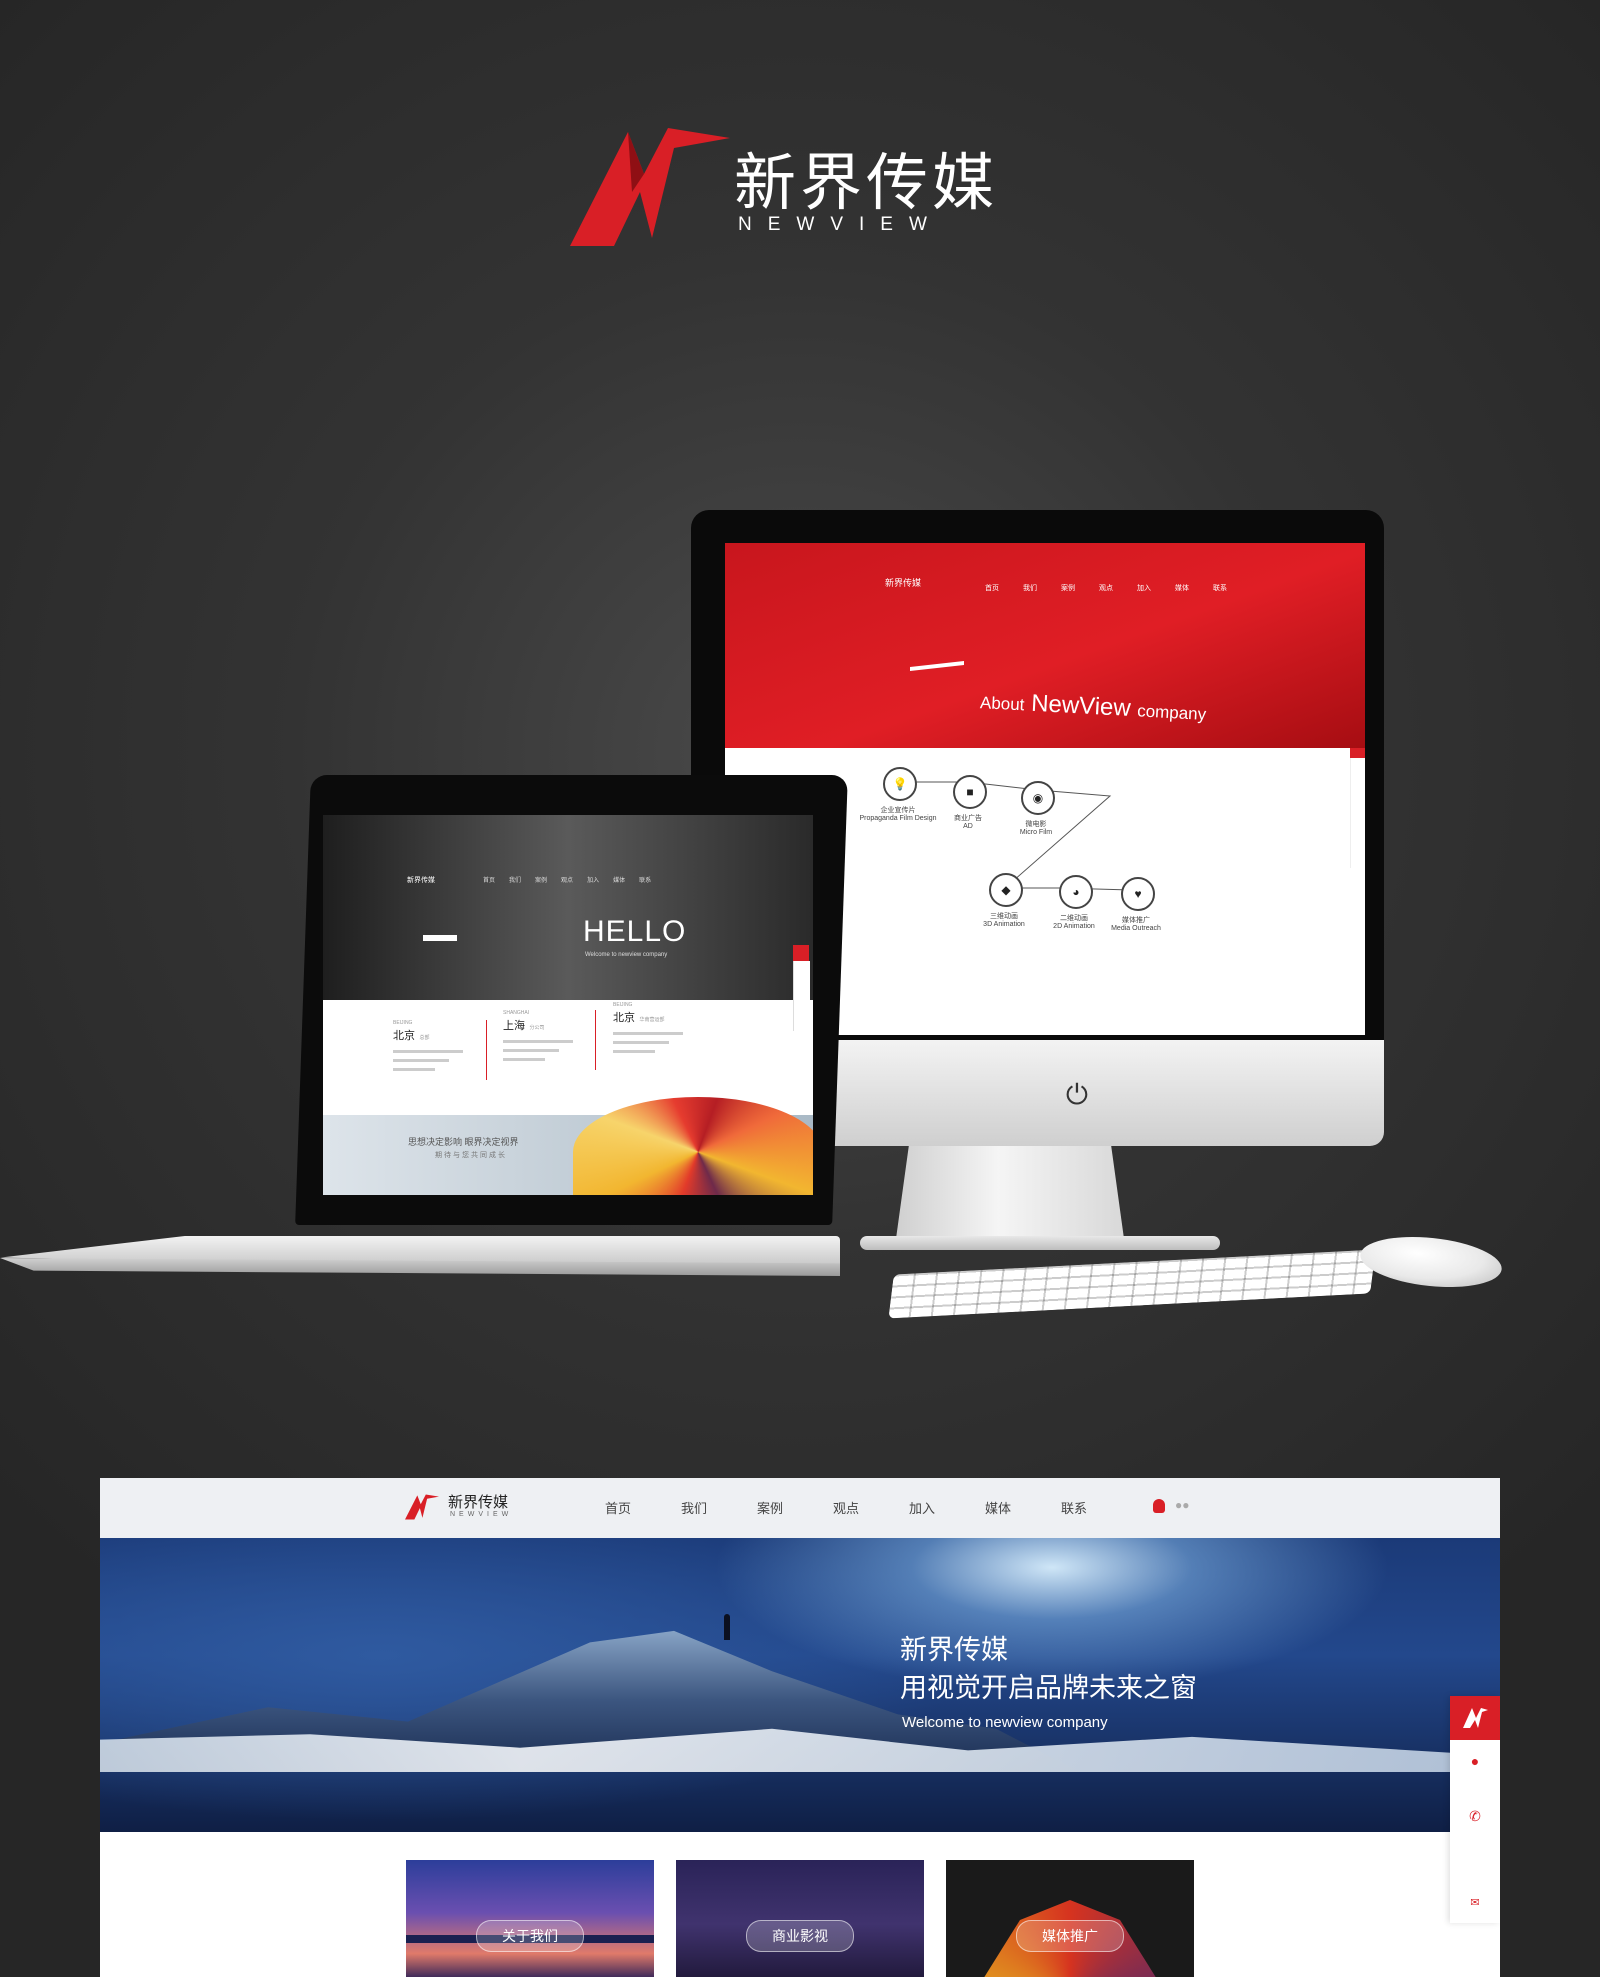 This screenshot has width=1600, height=1977. I want to click on laptop-nav-item: 加入, so click(593, 879).